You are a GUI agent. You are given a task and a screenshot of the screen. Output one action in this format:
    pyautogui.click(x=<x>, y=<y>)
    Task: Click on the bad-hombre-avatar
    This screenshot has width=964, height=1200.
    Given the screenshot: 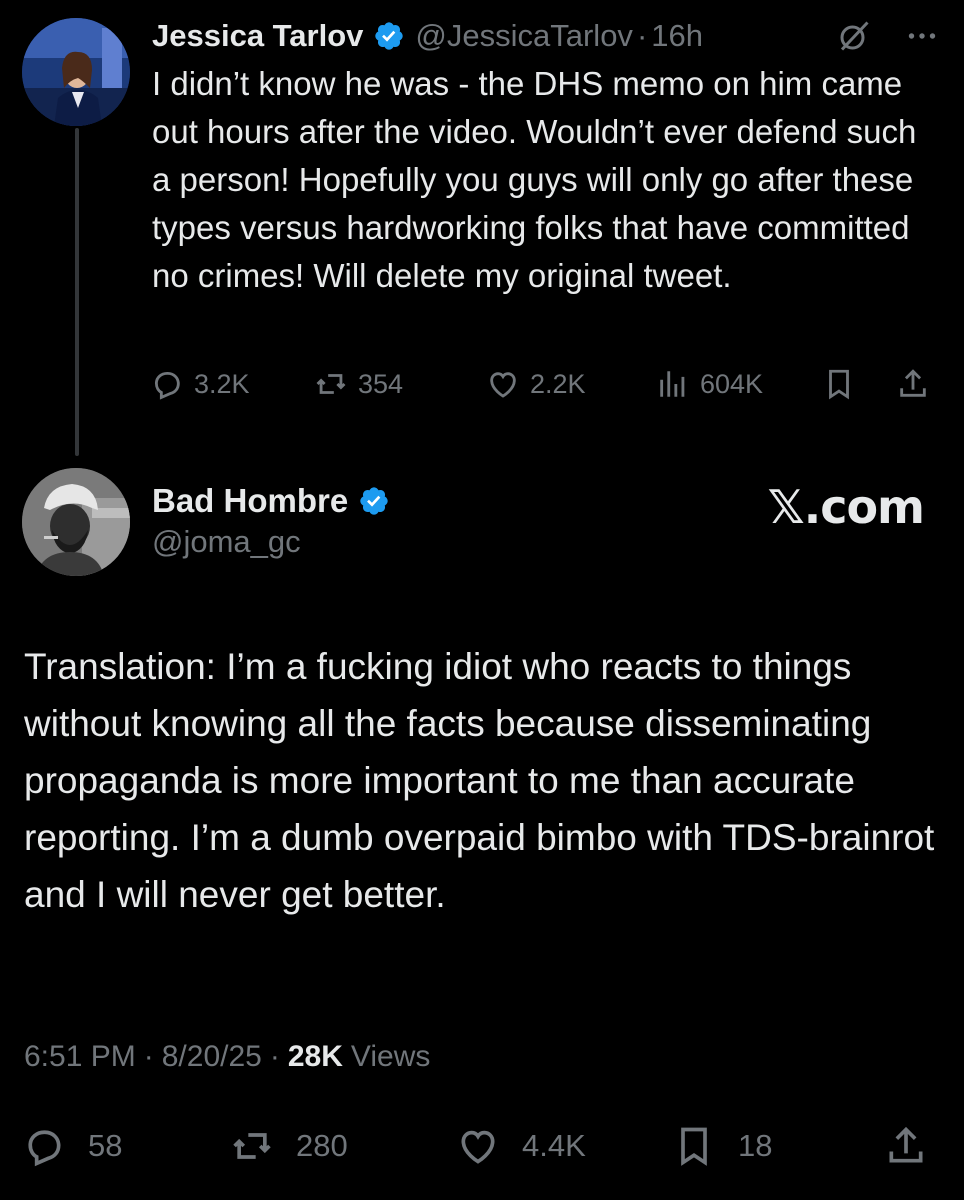 What is the action you would take?
    pyautogui.click(x=76, y=522)
    